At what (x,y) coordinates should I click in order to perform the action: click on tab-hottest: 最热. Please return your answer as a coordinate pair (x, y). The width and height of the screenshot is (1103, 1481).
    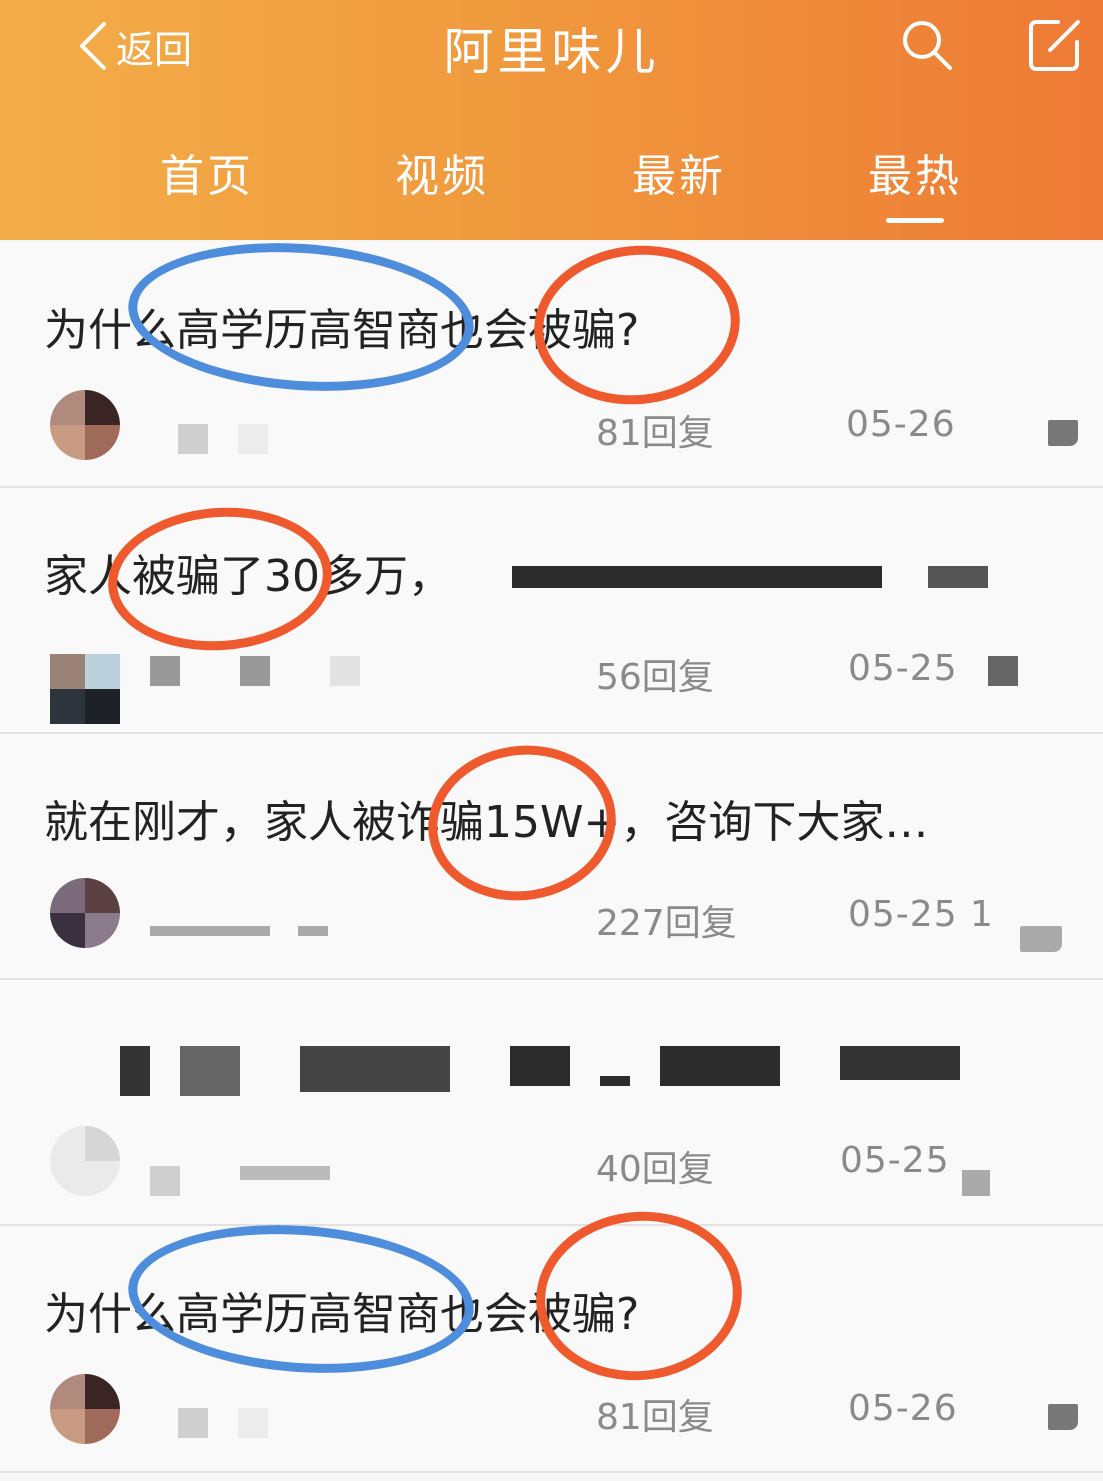
    Looking at the image, I should click on (915, 172).